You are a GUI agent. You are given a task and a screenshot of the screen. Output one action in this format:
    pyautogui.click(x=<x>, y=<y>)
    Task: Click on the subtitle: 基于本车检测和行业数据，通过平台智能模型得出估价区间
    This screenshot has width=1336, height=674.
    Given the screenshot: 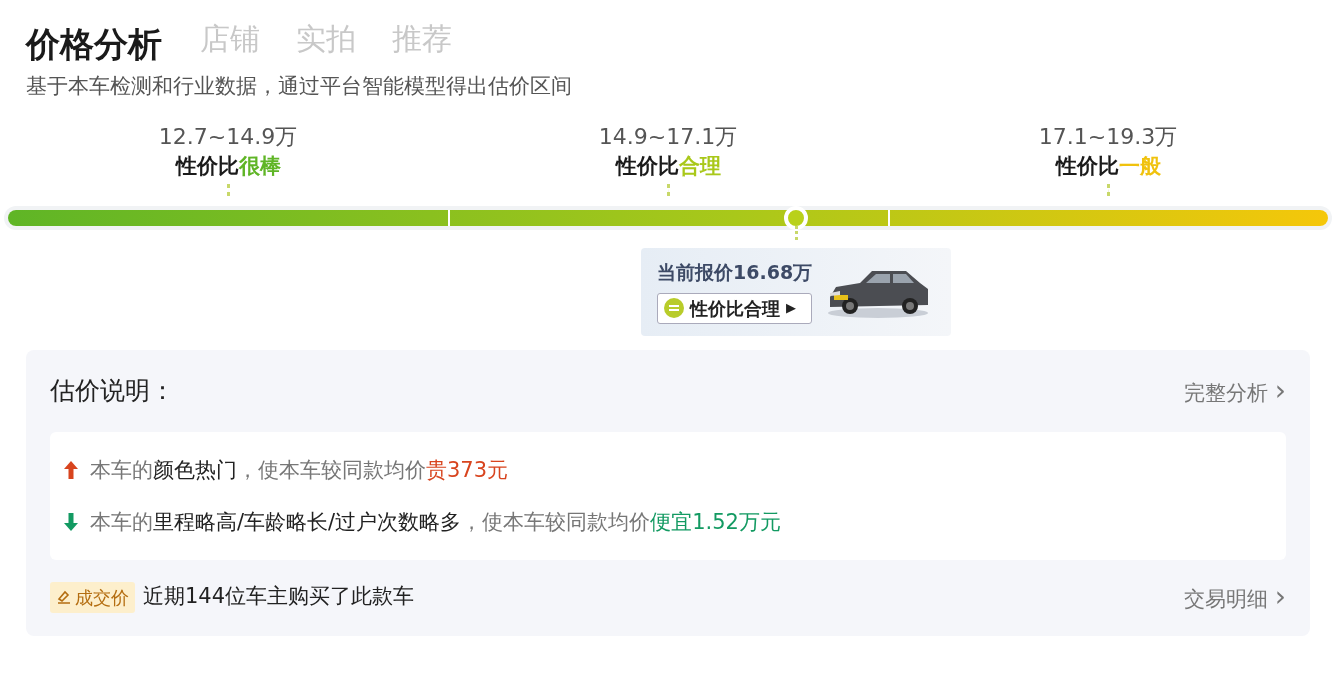 What is the action you would take?
    pyautogui.click(x=299, y=86)
    